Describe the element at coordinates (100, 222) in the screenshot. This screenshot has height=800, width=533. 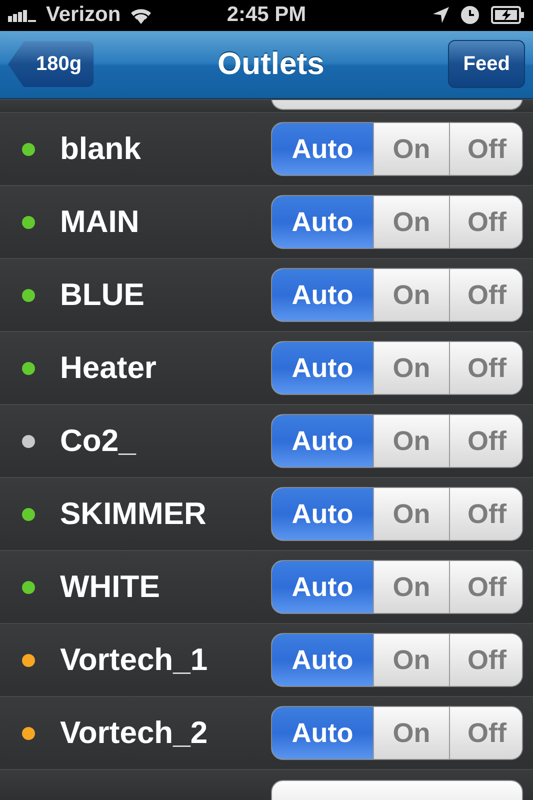
I see `outlet-name: MAIN` at that location.